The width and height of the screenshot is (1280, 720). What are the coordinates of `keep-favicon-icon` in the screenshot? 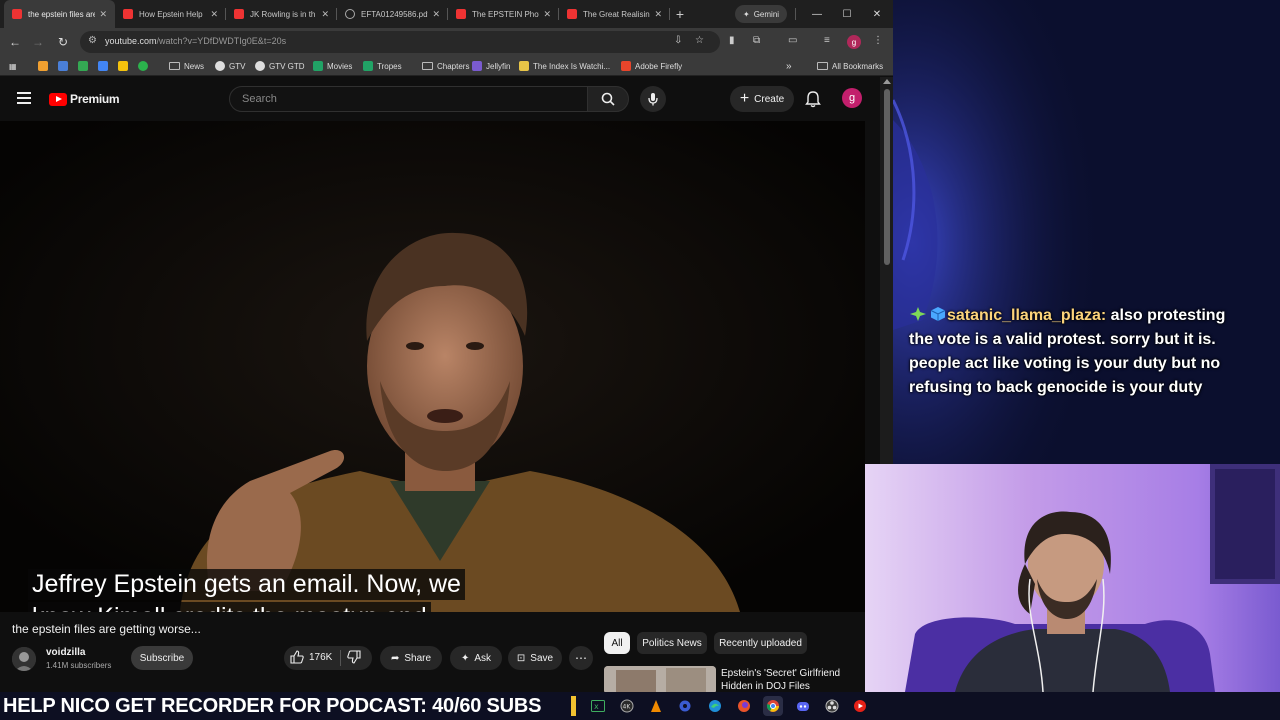 It's located at (123, 66).